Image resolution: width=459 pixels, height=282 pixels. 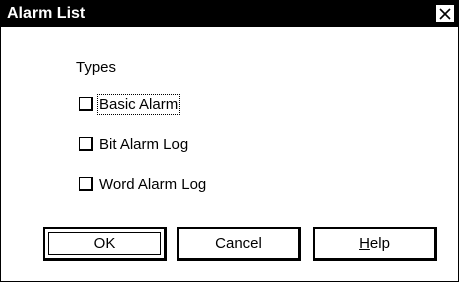 I want to click on dialog-title: Alarm List, so click(x=46, y=13).